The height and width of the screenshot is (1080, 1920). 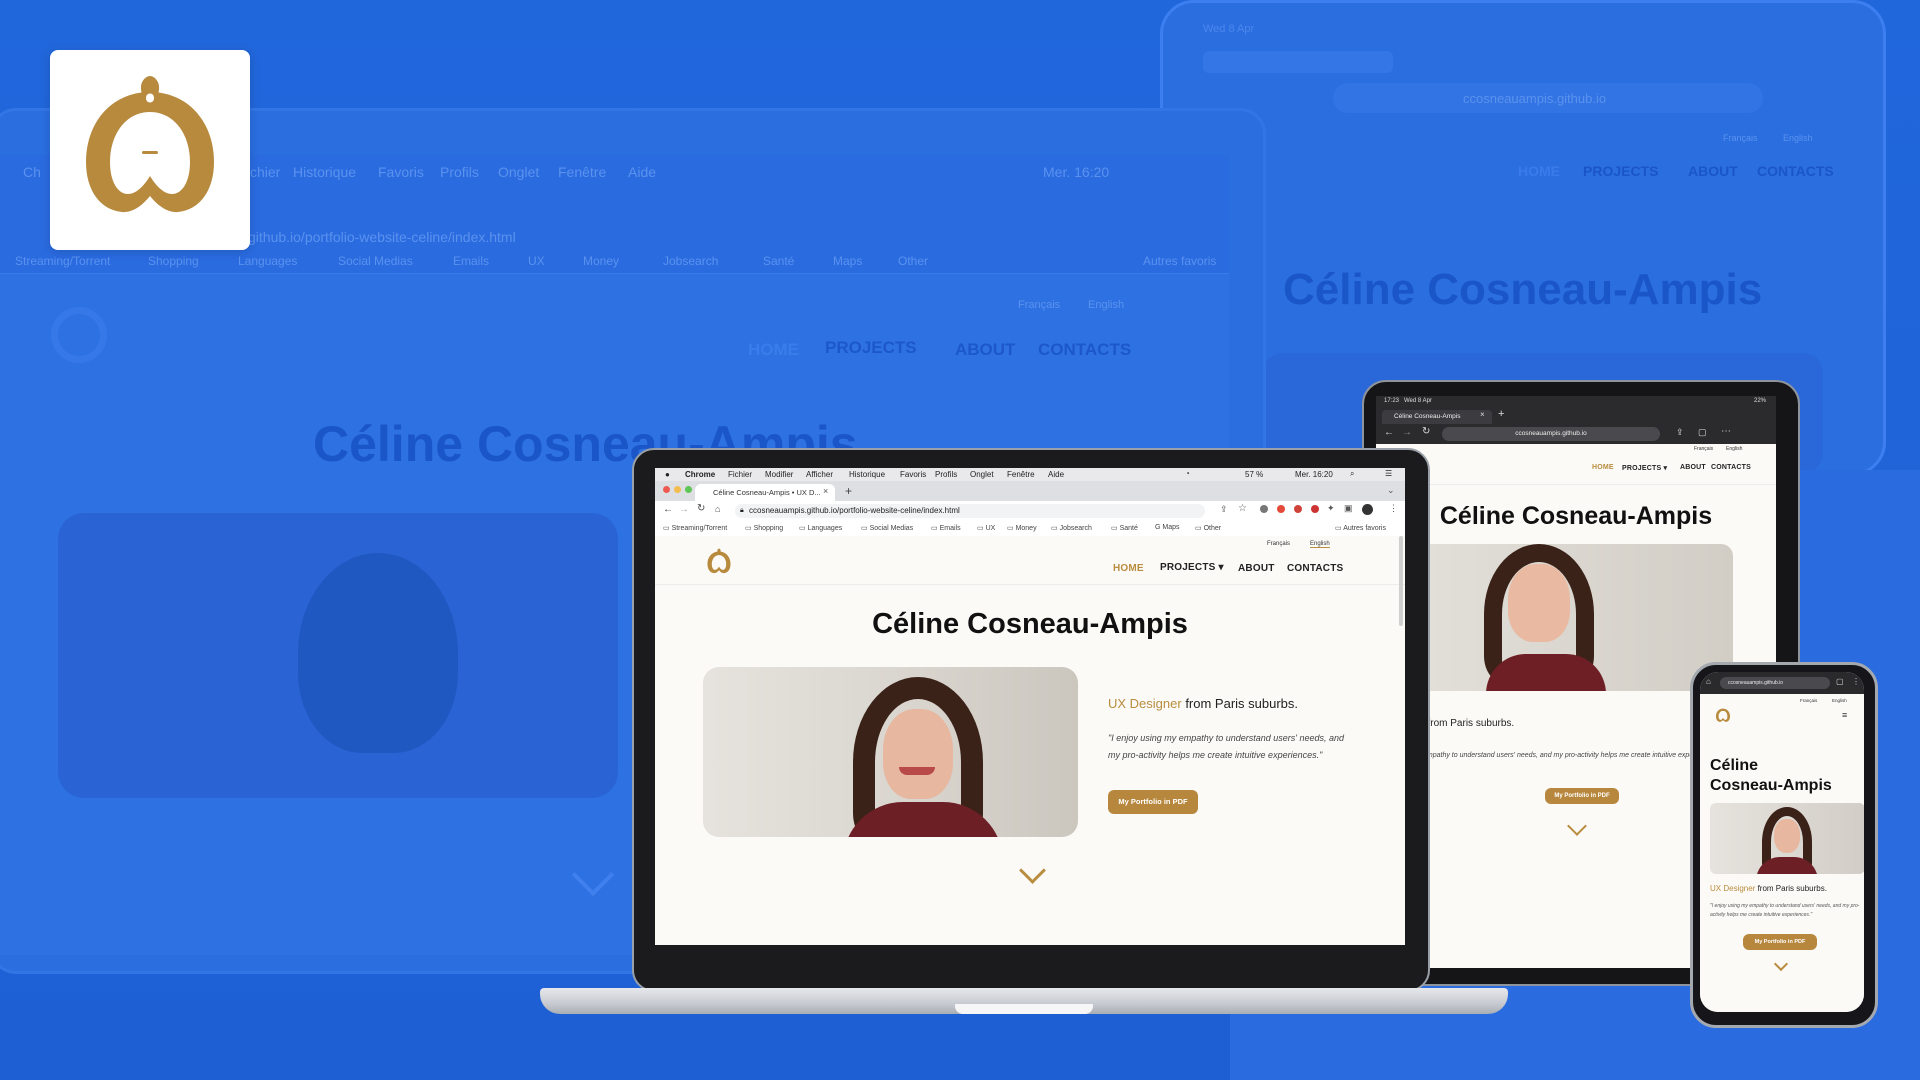 What do you see at coordinates (1708, 681) in the screenshot?
I see `phone-home-icon: ⌂` at bounding box center [1708, 681].